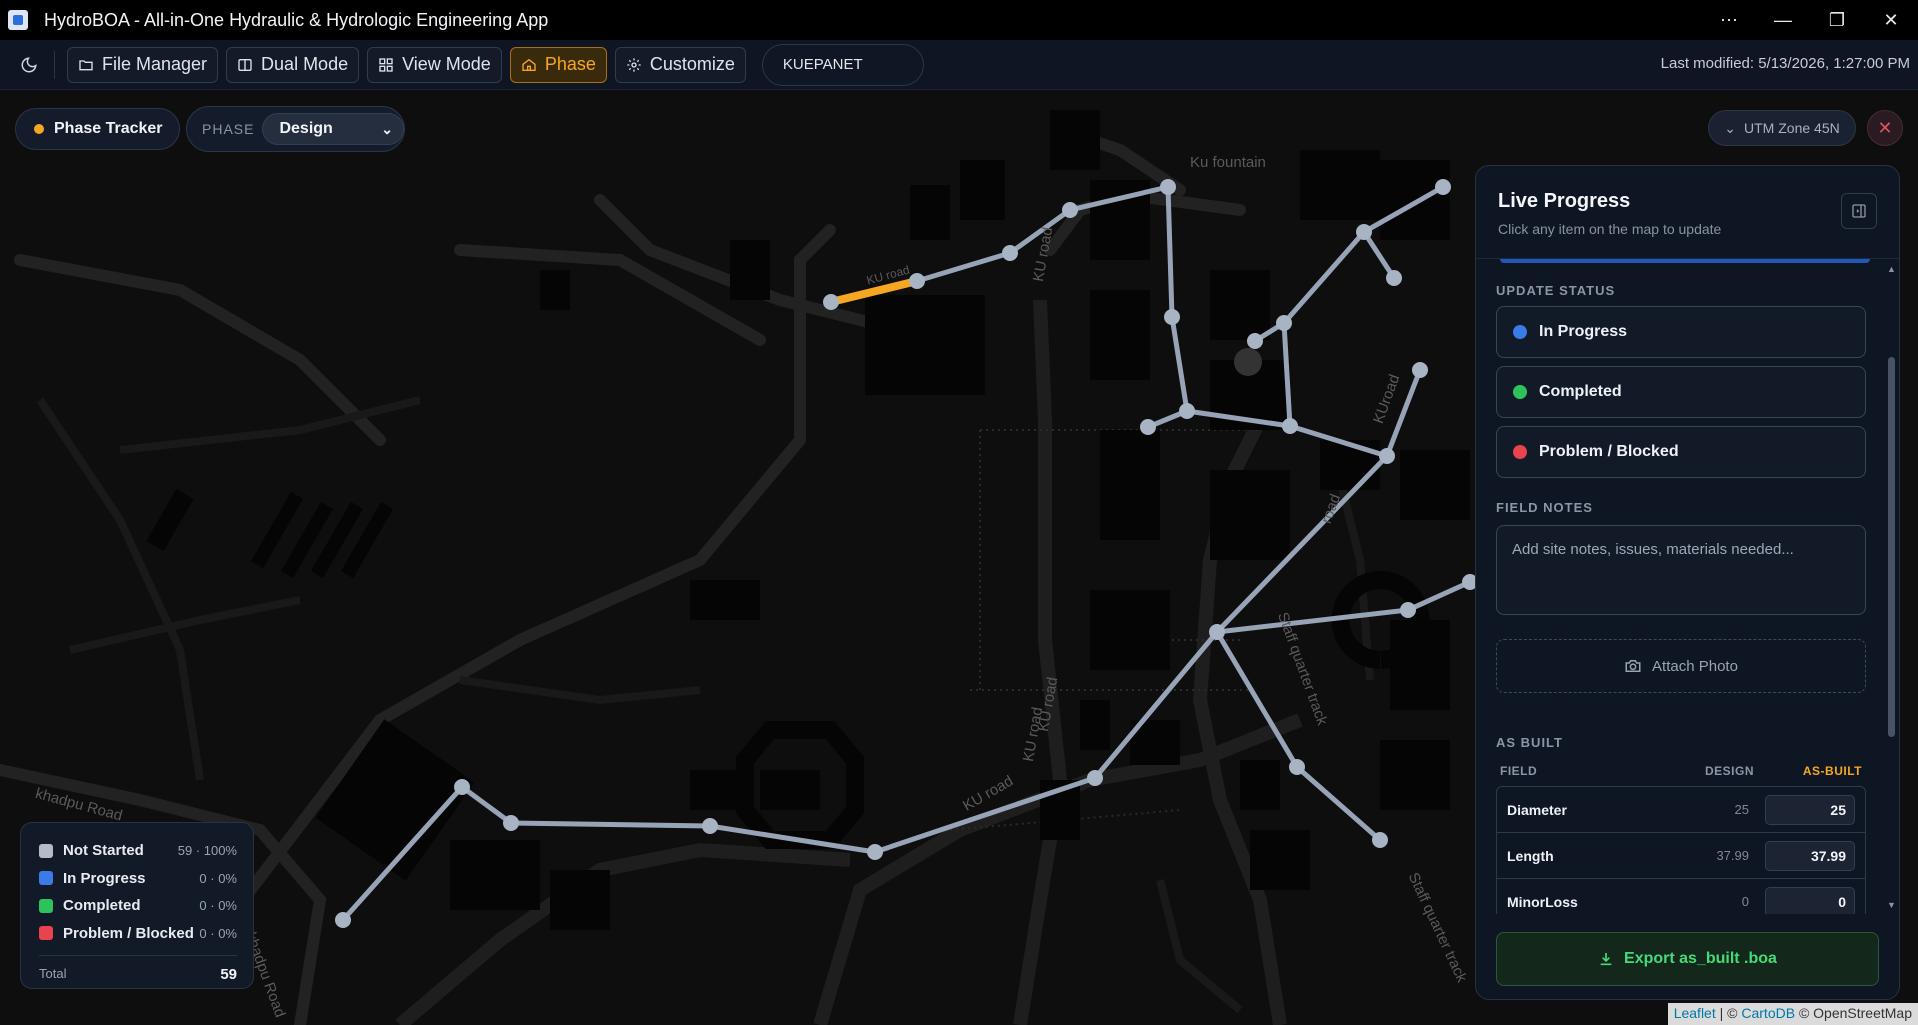 The height and width of the screenshot is (1025, 1918). Describe the element at coordinates (18, 20) in the screenshot. I see `app-icon` at that location.